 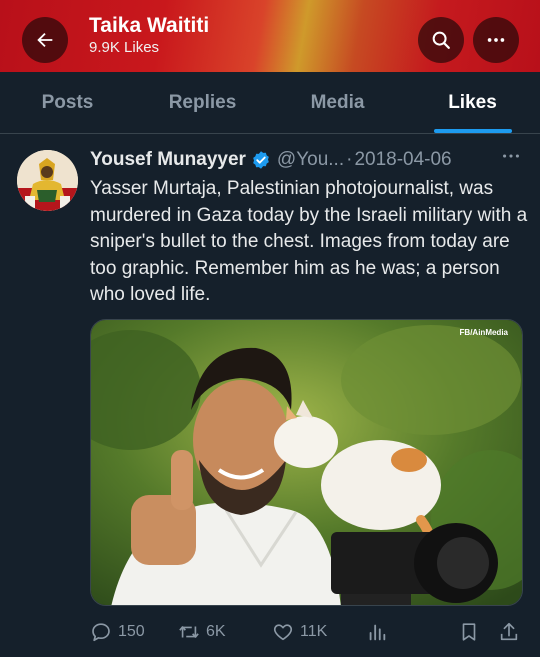 I want to click on author-name: Yousef Munayyer, so click(x=168, y=160).